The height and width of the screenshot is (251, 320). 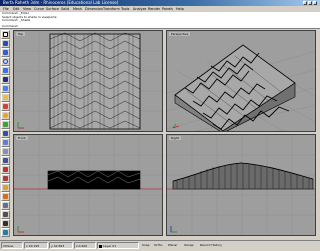 I want to click on layer-color-swatch, so click(x=100, y=246).